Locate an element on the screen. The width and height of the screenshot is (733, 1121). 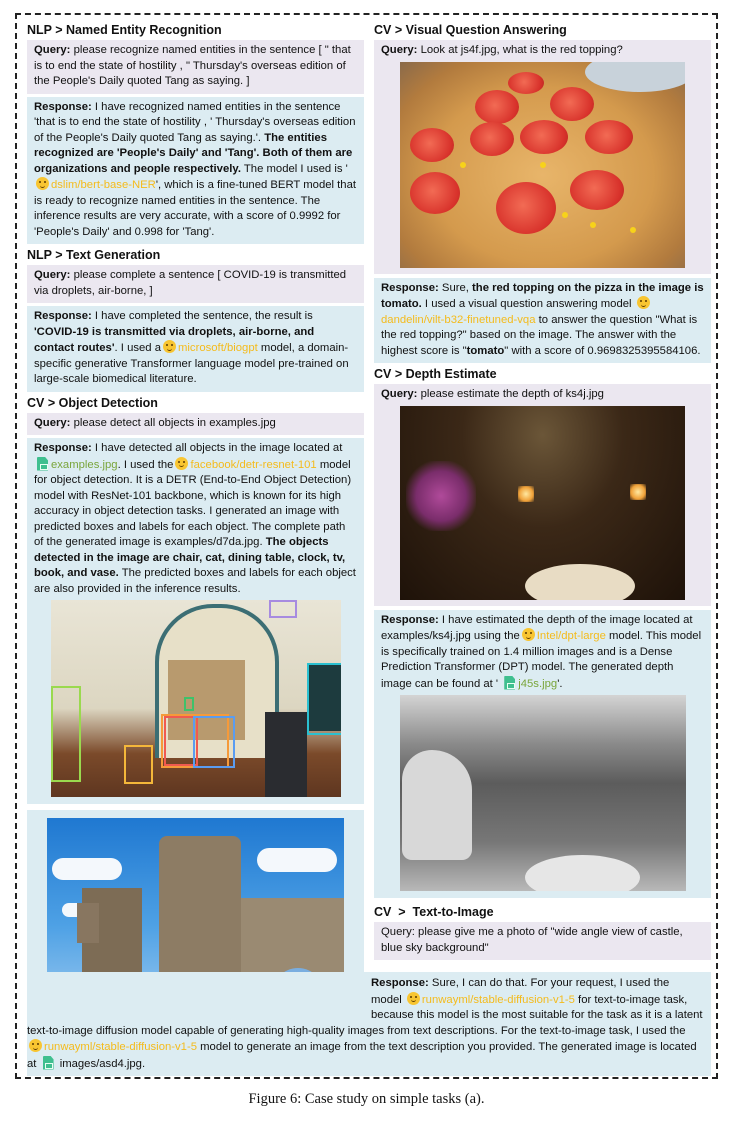
depth-sink is located at coordinates (582, 873).